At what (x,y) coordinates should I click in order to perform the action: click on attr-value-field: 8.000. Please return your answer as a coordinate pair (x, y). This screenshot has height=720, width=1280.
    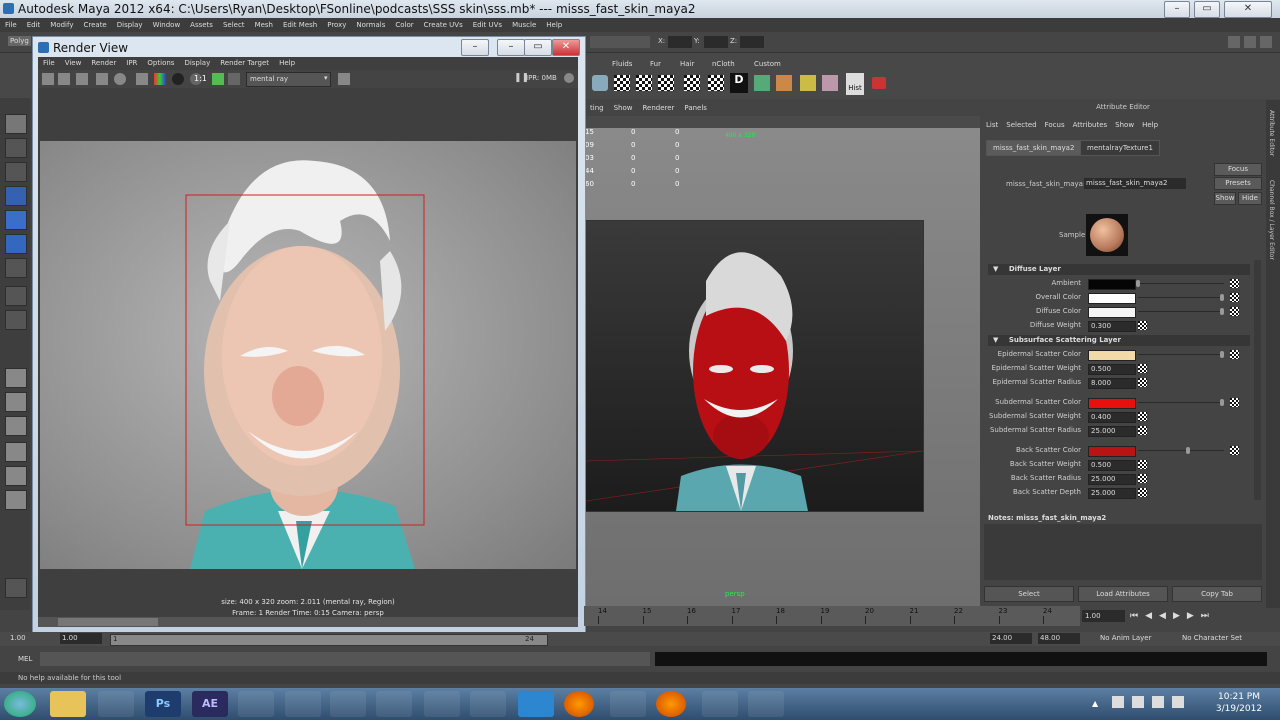
    Looking at the image, I should click on (1112, 383).